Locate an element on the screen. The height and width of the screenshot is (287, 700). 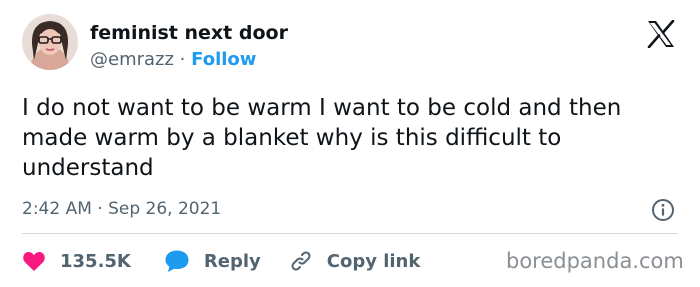
like-button: 135.5K is located at coordinates (76, 261).